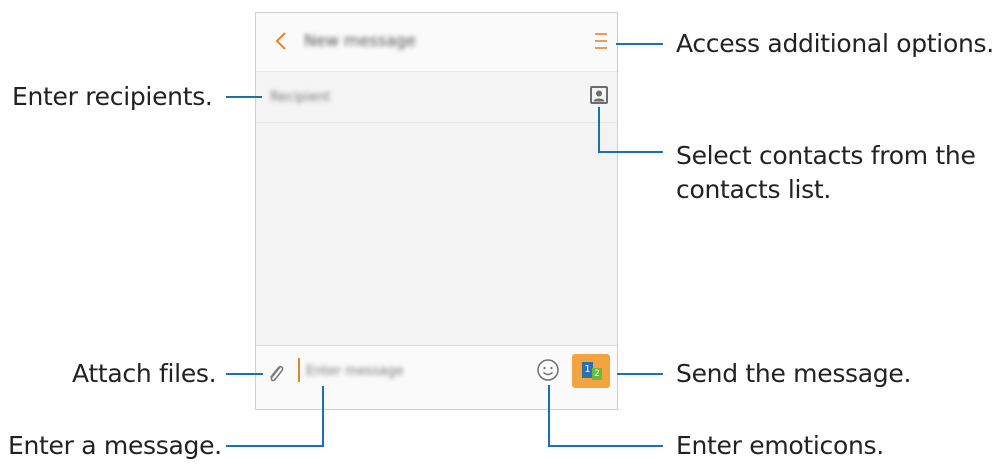 Image resolution: width=1006 pixels, height=465 pixels. What do you see at coordinates (597, 374) in the screenshot?
I see `sim-secondary-badge: 2` at bounding box center [597, 374].